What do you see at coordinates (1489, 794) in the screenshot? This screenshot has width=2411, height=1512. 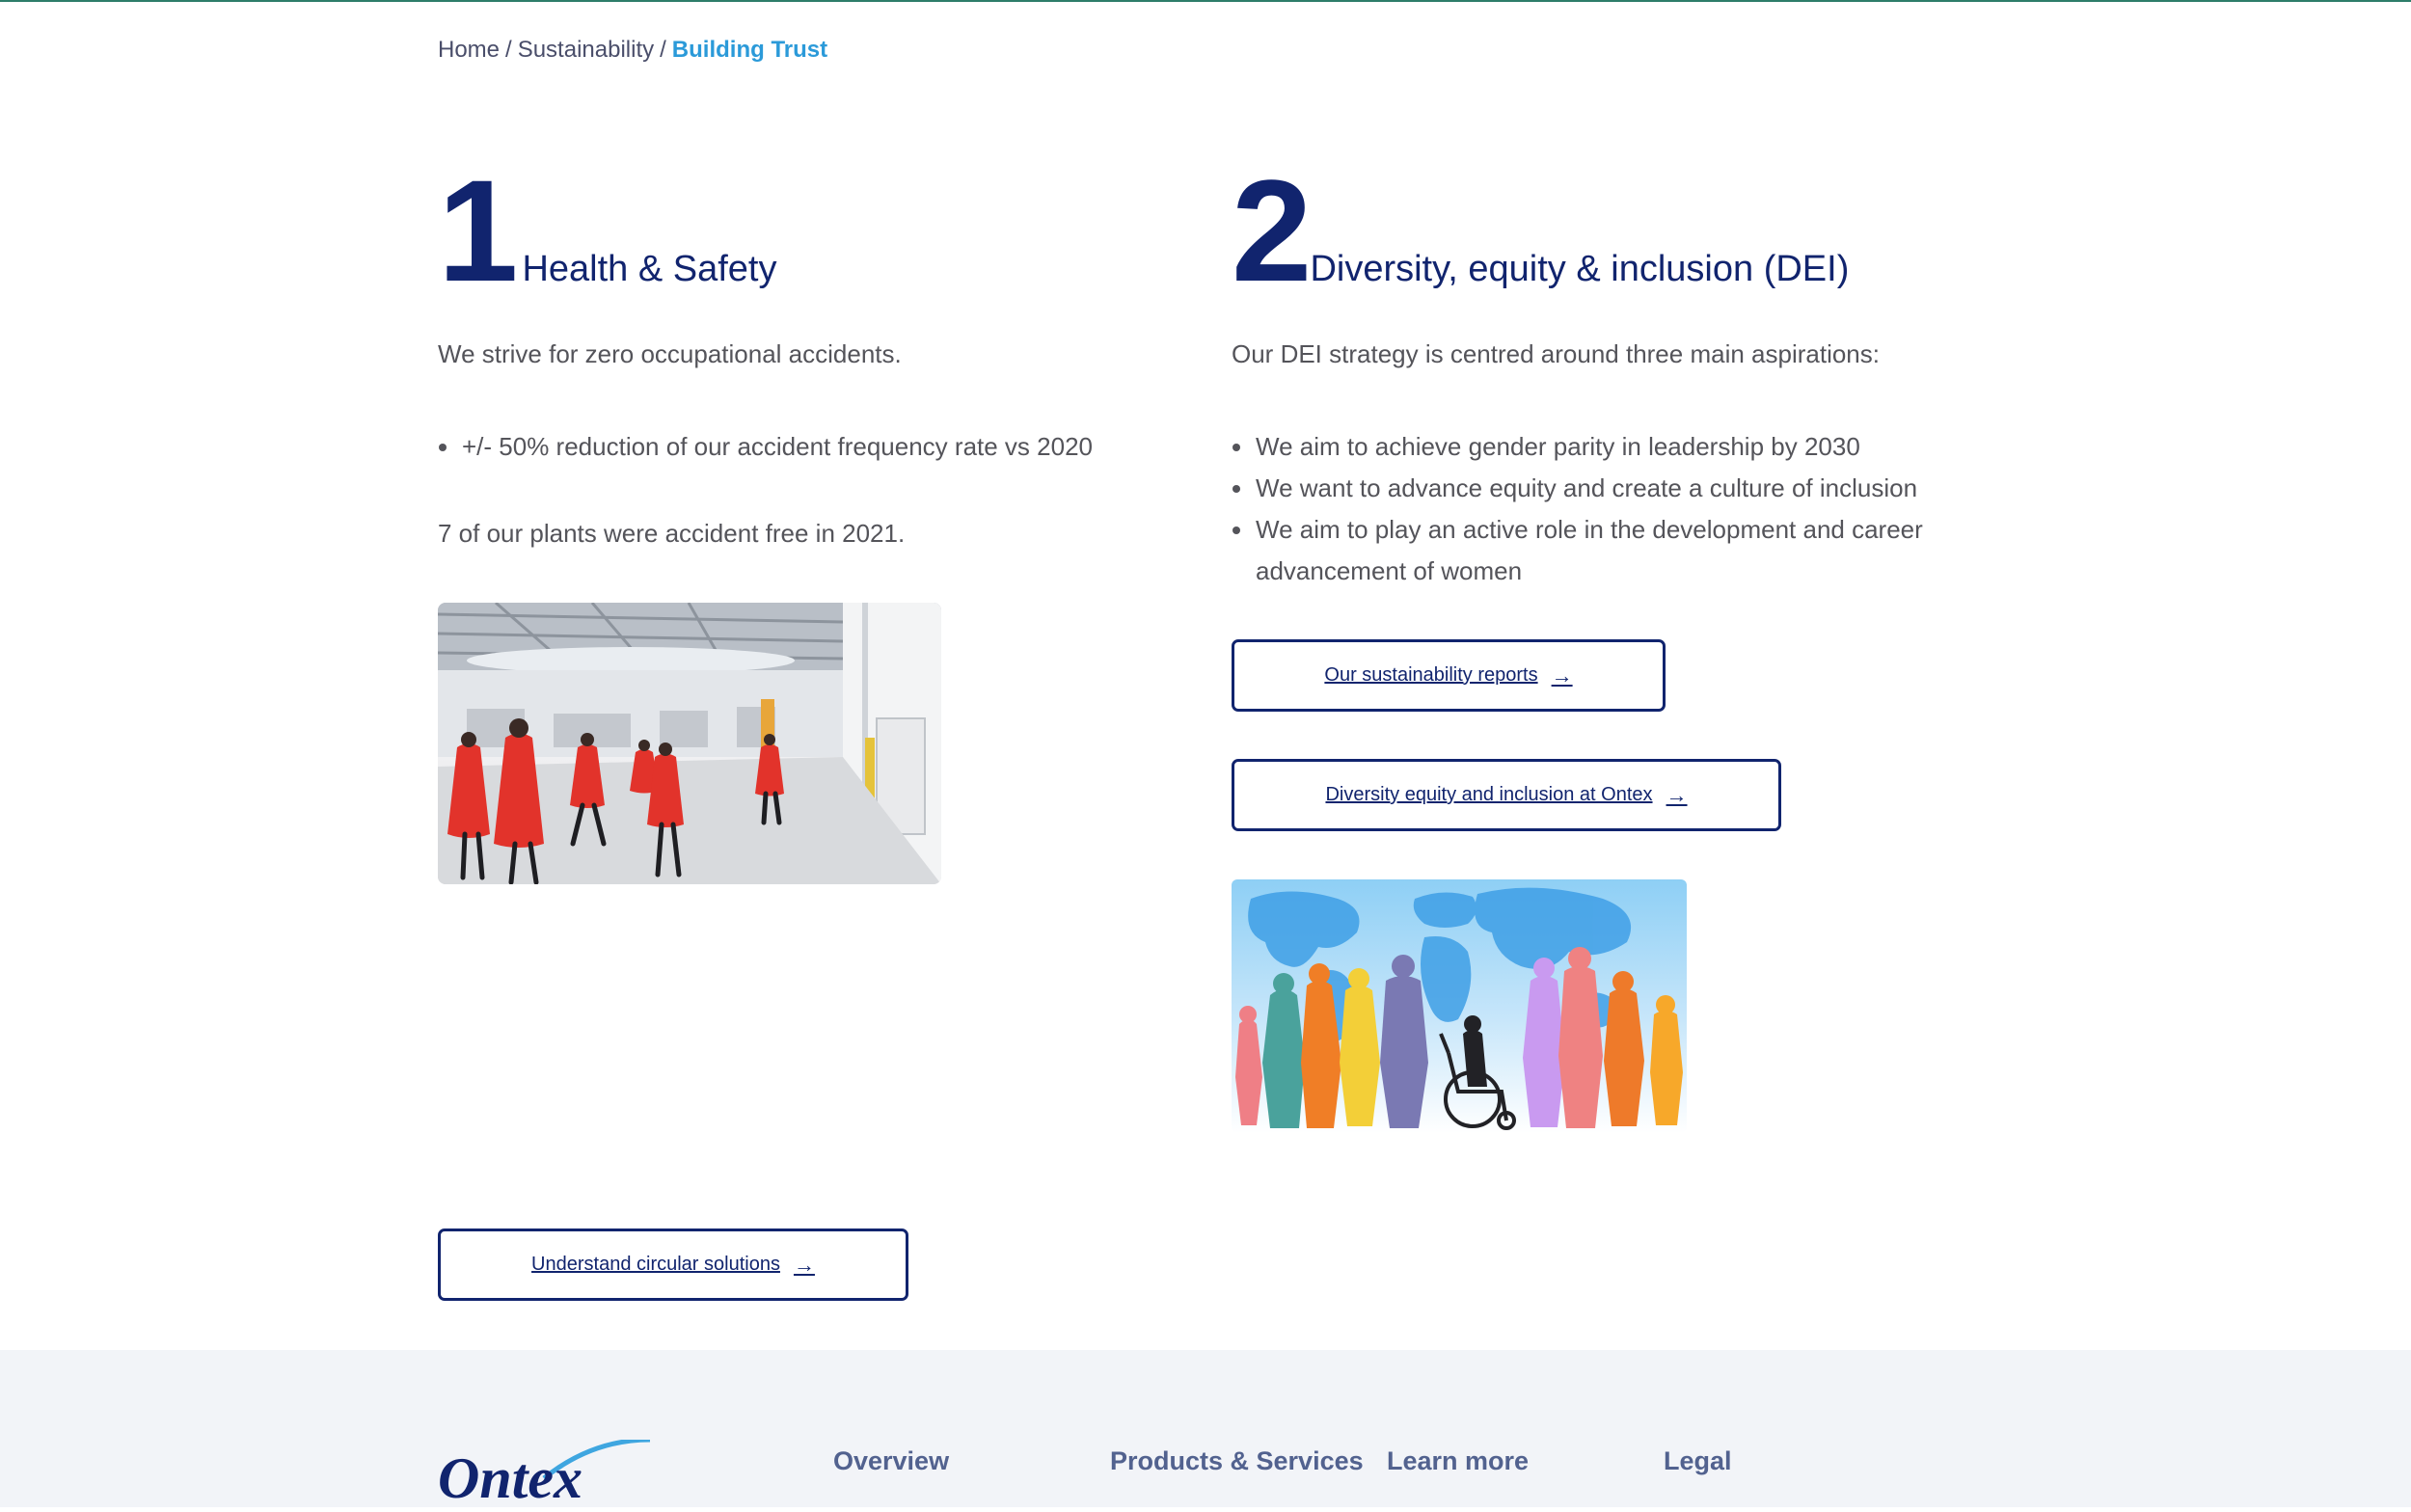 I see `button-label: Diversity equity and inclusion at Ontex` at bounding box center [1489, 794].